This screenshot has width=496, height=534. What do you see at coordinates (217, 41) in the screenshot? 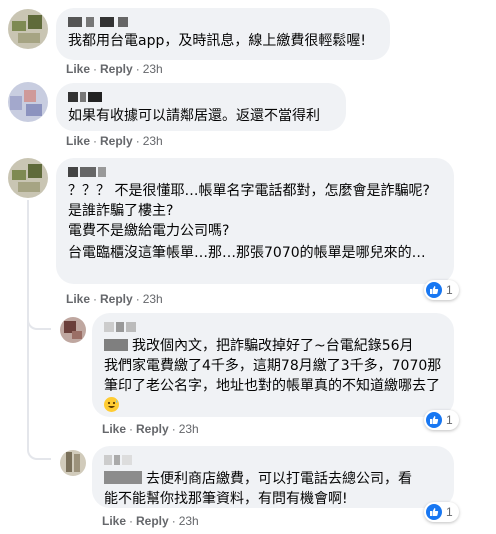
I see `comment-text: 我都用台電app，及時訊息，線上繳費很輕鬆喔!` at bounding box center [217, 41].